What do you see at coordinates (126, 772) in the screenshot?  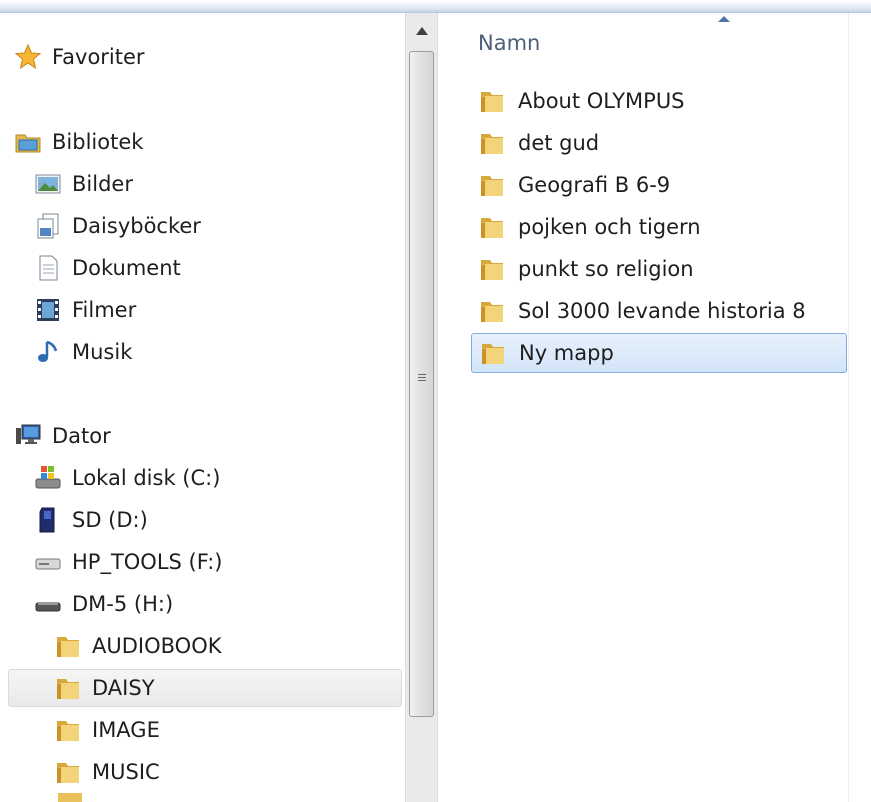 I see `nav-item-label: MUSIC` at bounding box center [126, 772].